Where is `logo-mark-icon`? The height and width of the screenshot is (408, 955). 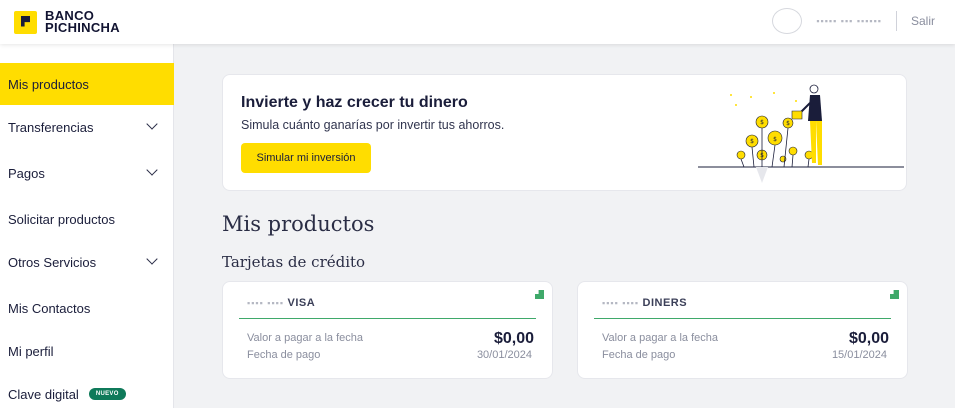 logo-mark-icon is located at coordinates (25, 22).